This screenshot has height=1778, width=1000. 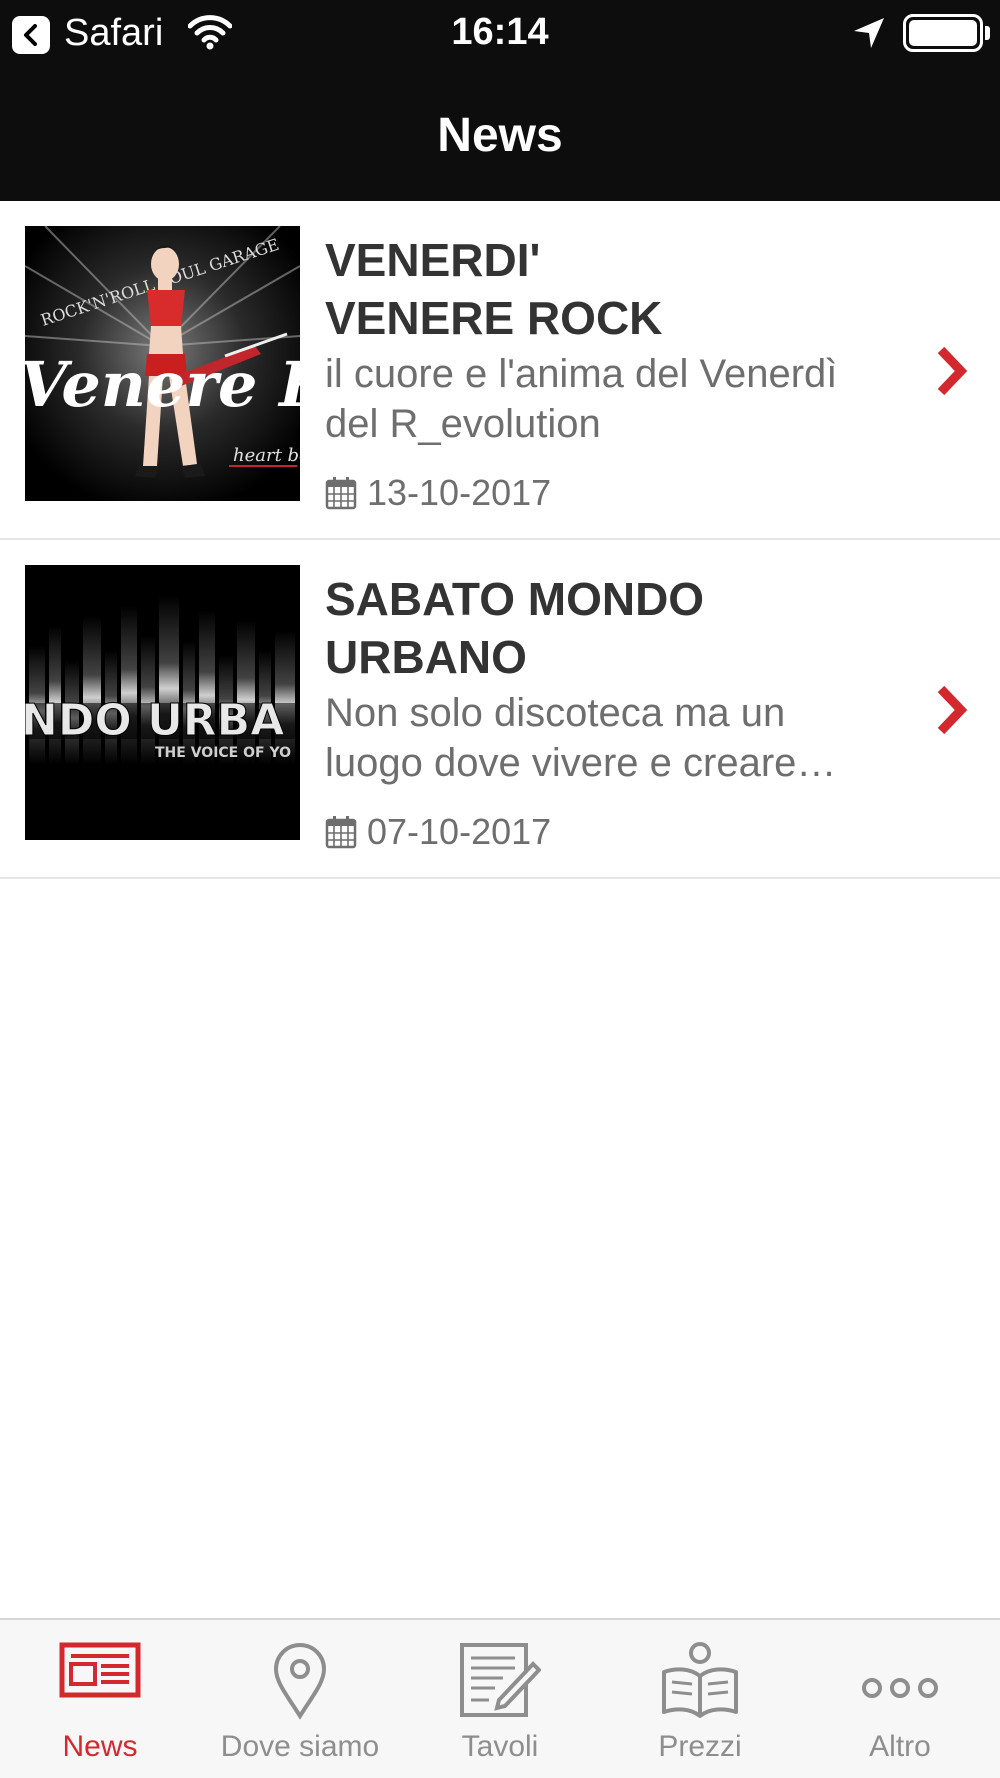 I want to click on tab-label: Altro, so click(x=900, y=1746).